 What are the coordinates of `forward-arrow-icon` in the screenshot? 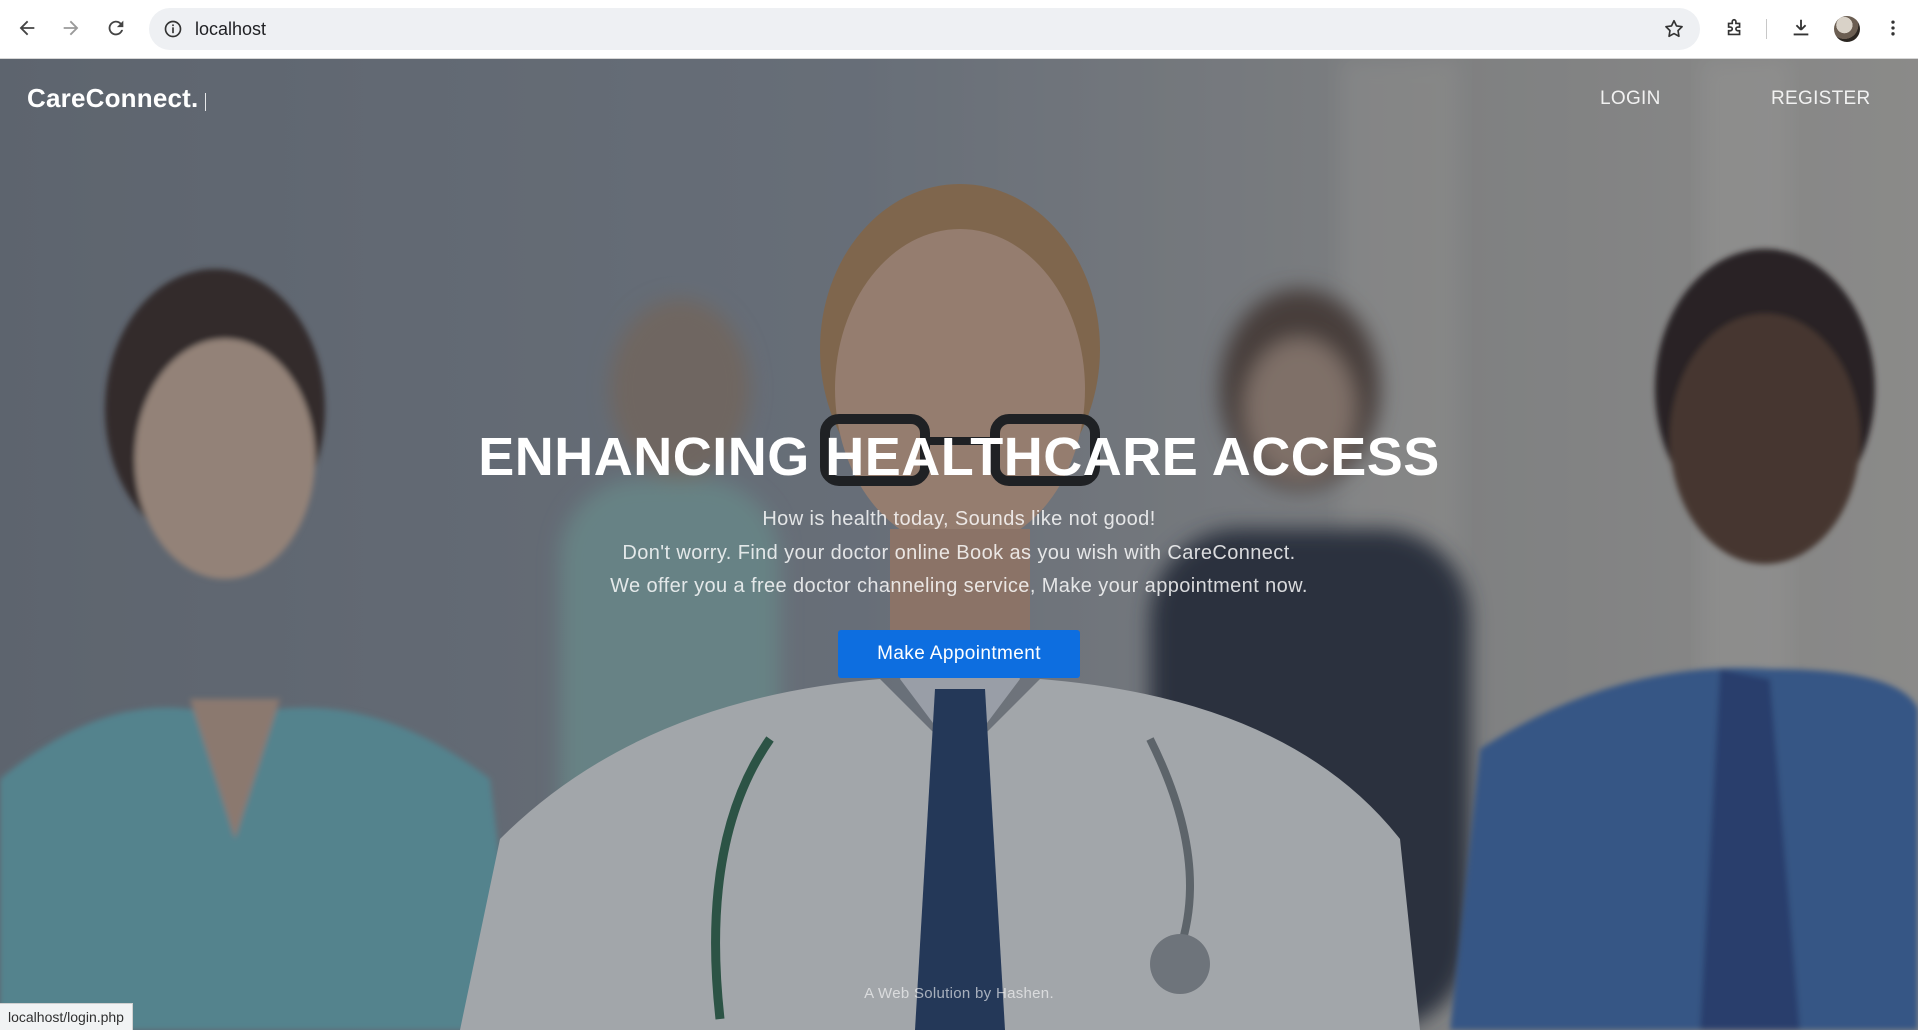 It's located at (71, 28).